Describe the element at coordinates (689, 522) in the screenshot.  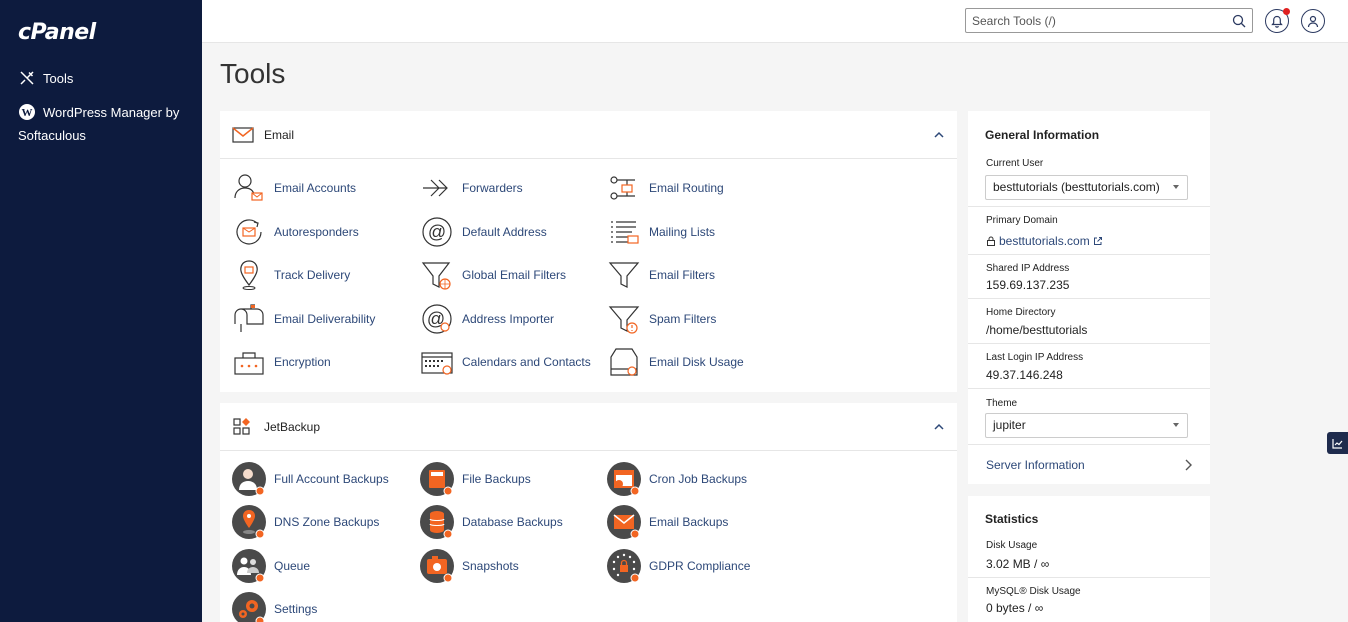
I see `tool-label: Email Backups` at that location.